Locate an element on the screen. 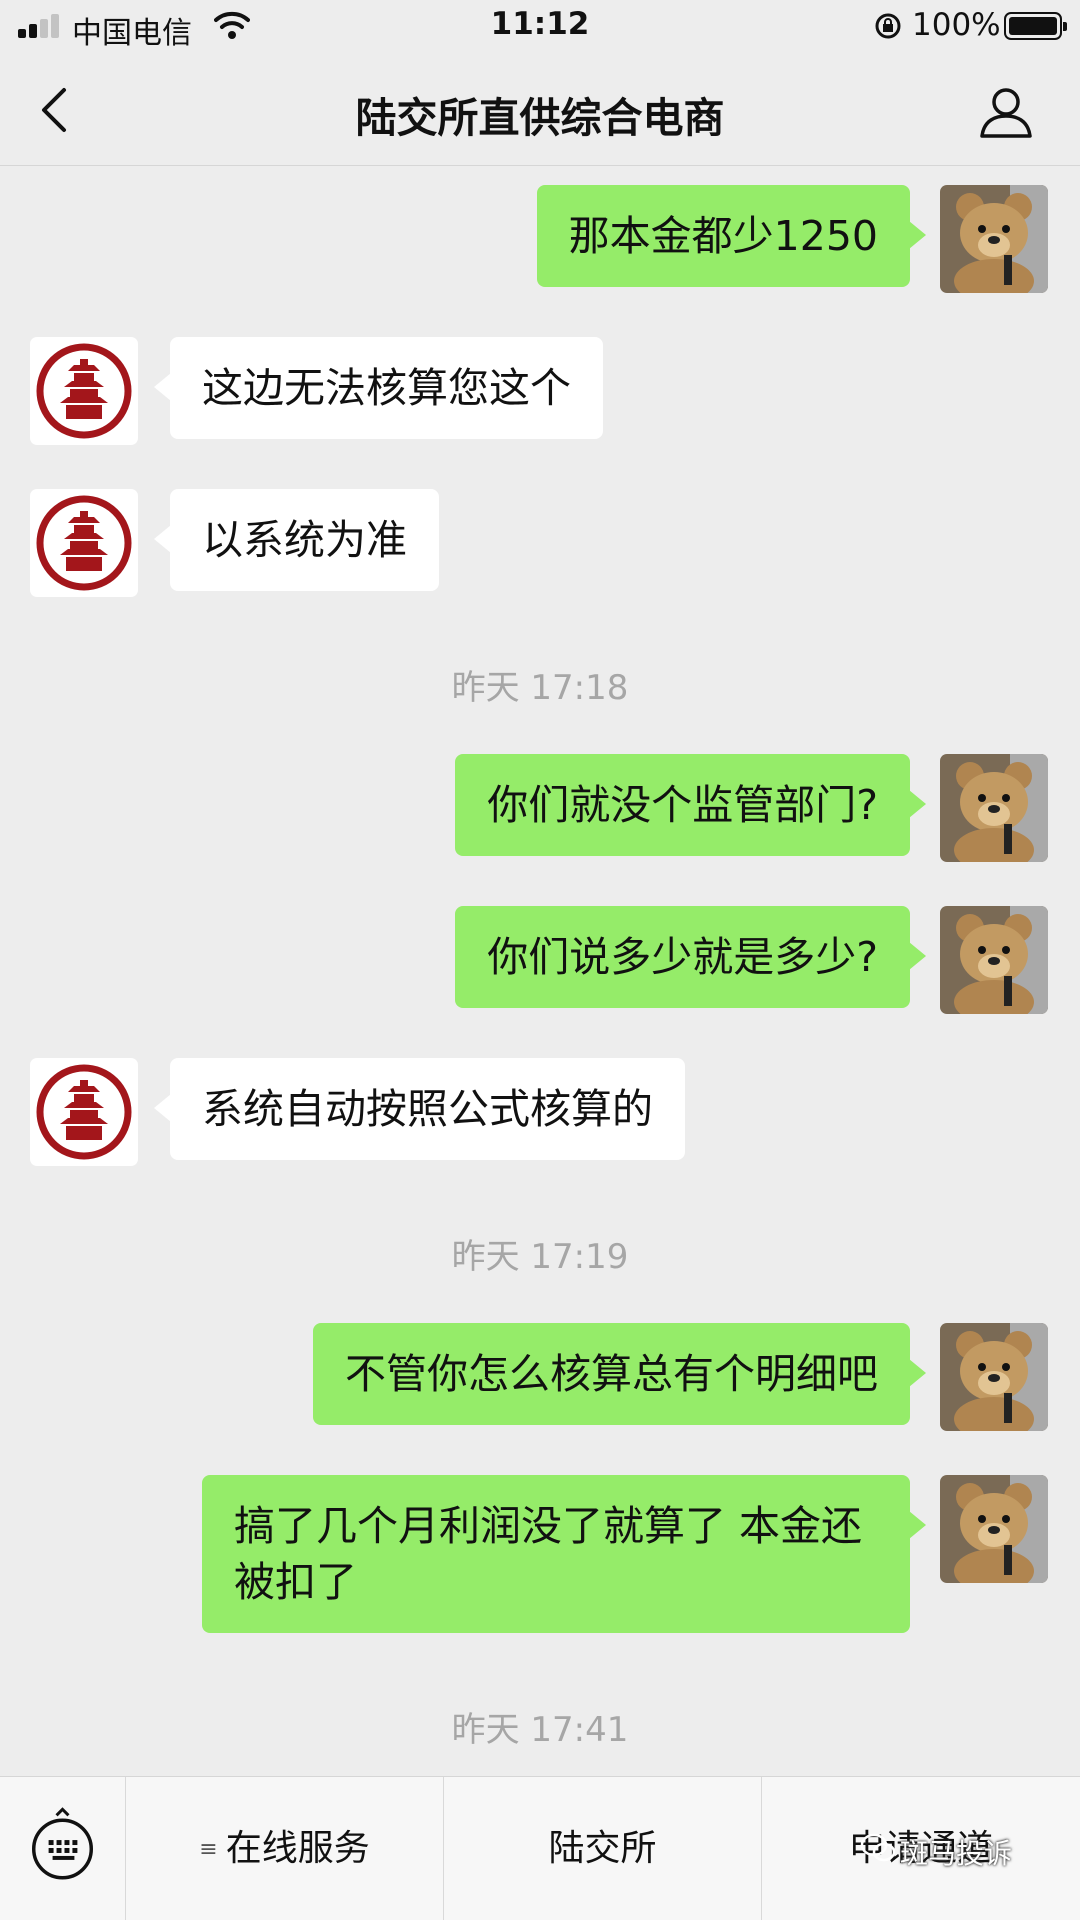 This screenshot has width=1080, height=1920. message-bubble-outgoing: 你们就没个监管部门? is located at coordinates (690, 805).